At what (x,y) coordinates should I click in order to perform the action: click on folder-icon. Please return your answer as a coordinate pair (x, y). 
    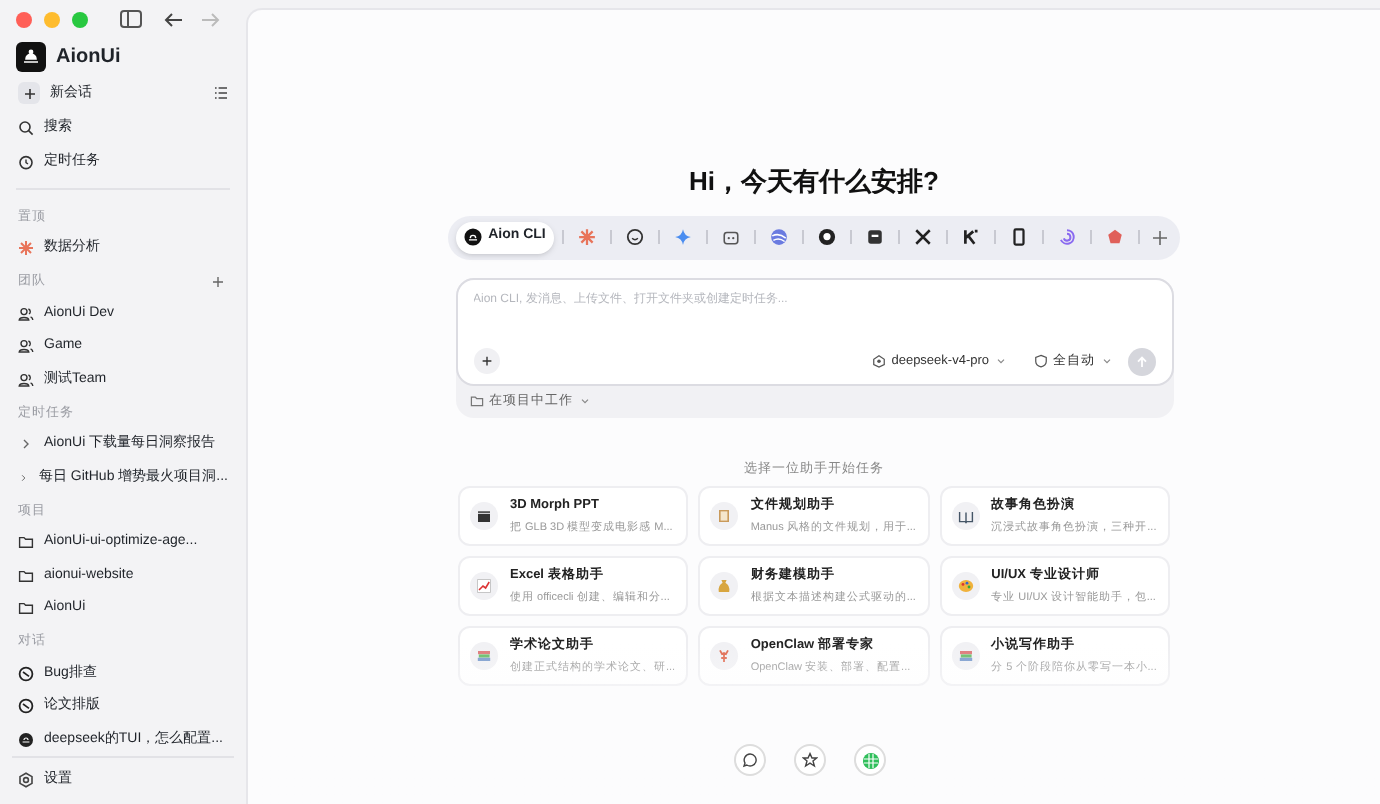
    Looking at the image, I should click on (476, 401).